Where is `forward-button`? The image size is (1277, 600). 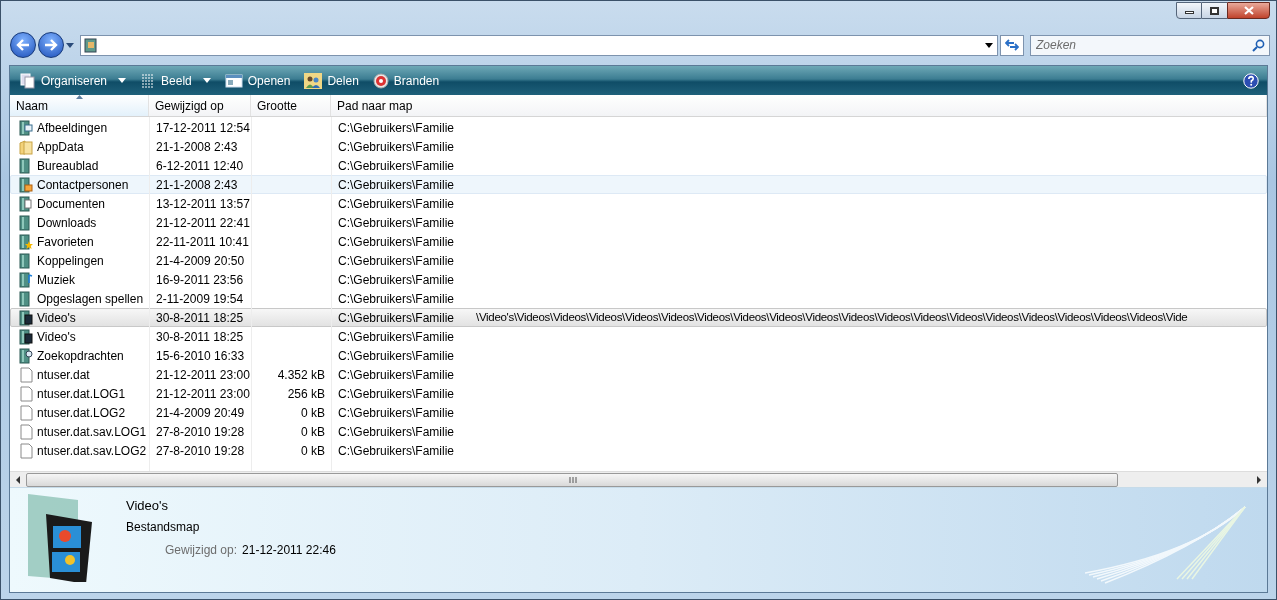 forward-button is located at coordinates (51, 45).